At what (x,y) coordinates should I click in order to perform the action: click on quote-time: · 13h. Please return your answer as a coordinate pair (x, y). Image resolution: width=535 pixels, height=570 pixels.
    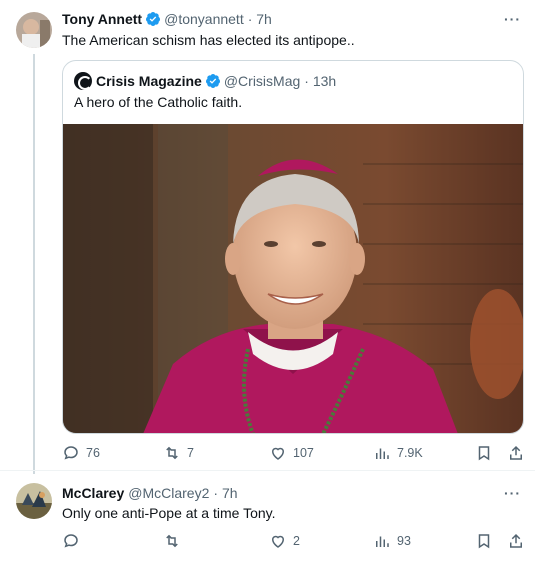
    Looking at the image, I should click on (320, 81).